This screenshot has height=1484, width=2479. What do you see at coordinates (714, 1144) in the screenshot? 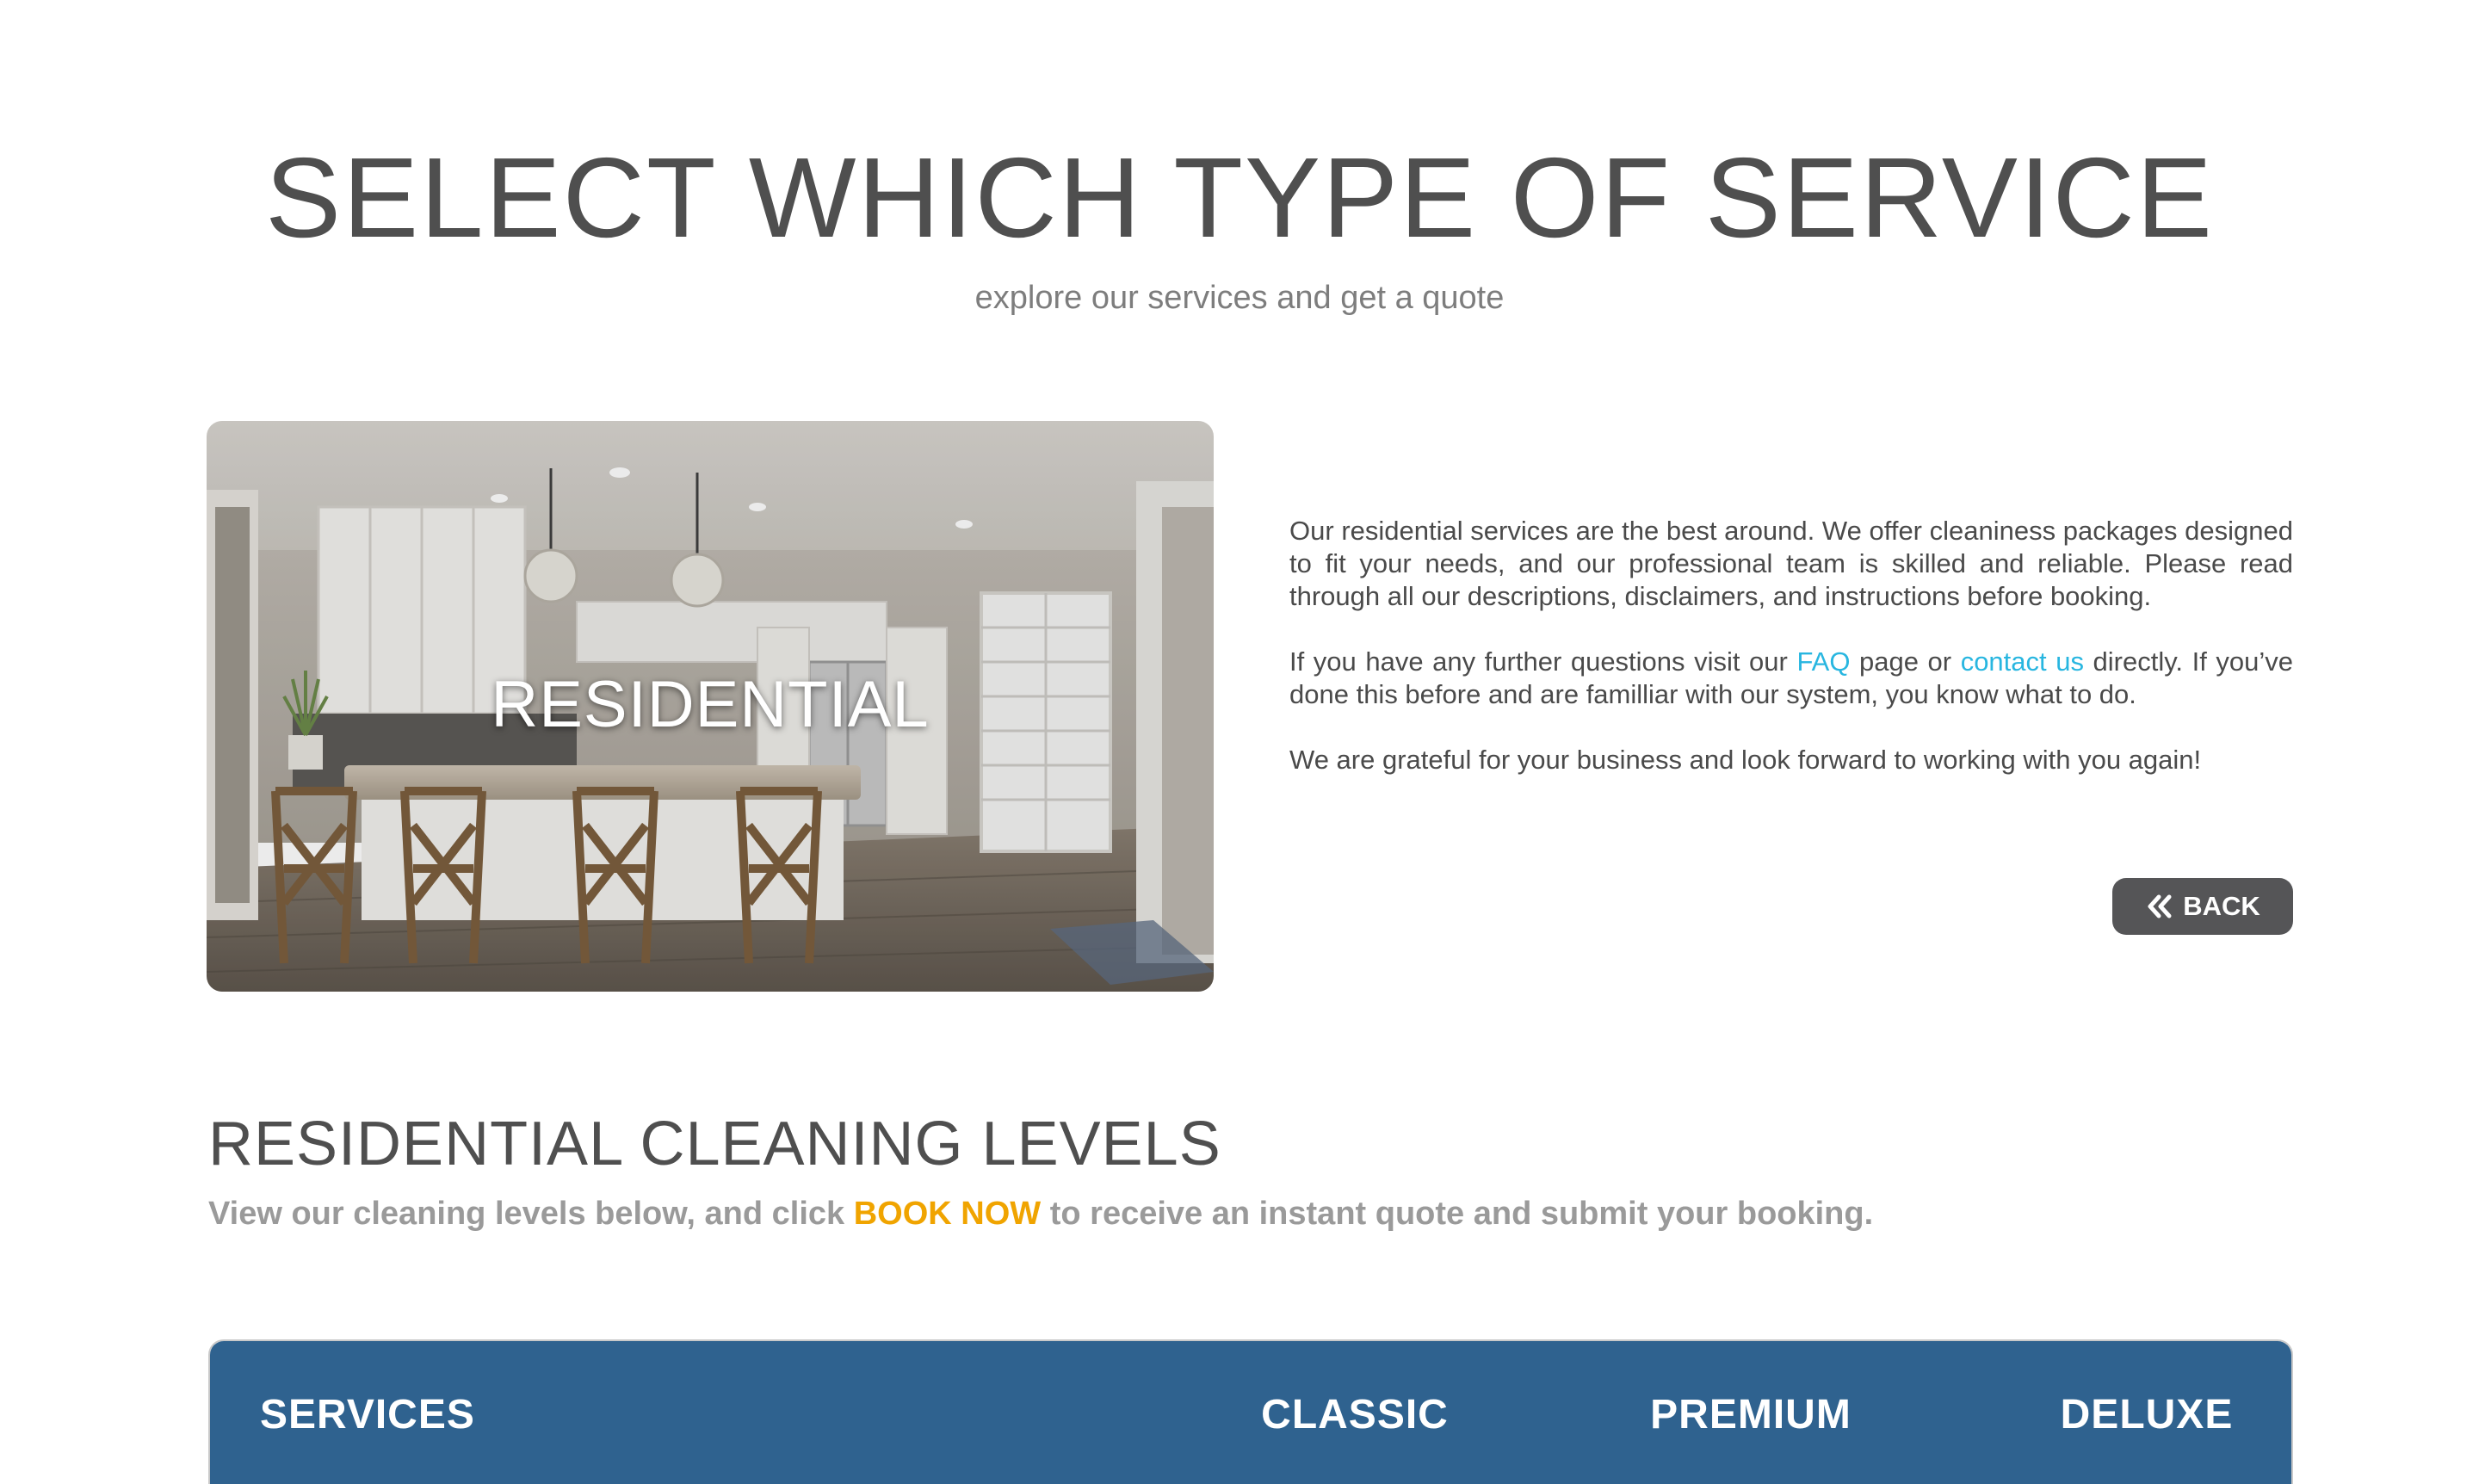
I see `levels-title: RESIDENTIAL CLEANING LEVELS` at bounding box center [714, 1144].